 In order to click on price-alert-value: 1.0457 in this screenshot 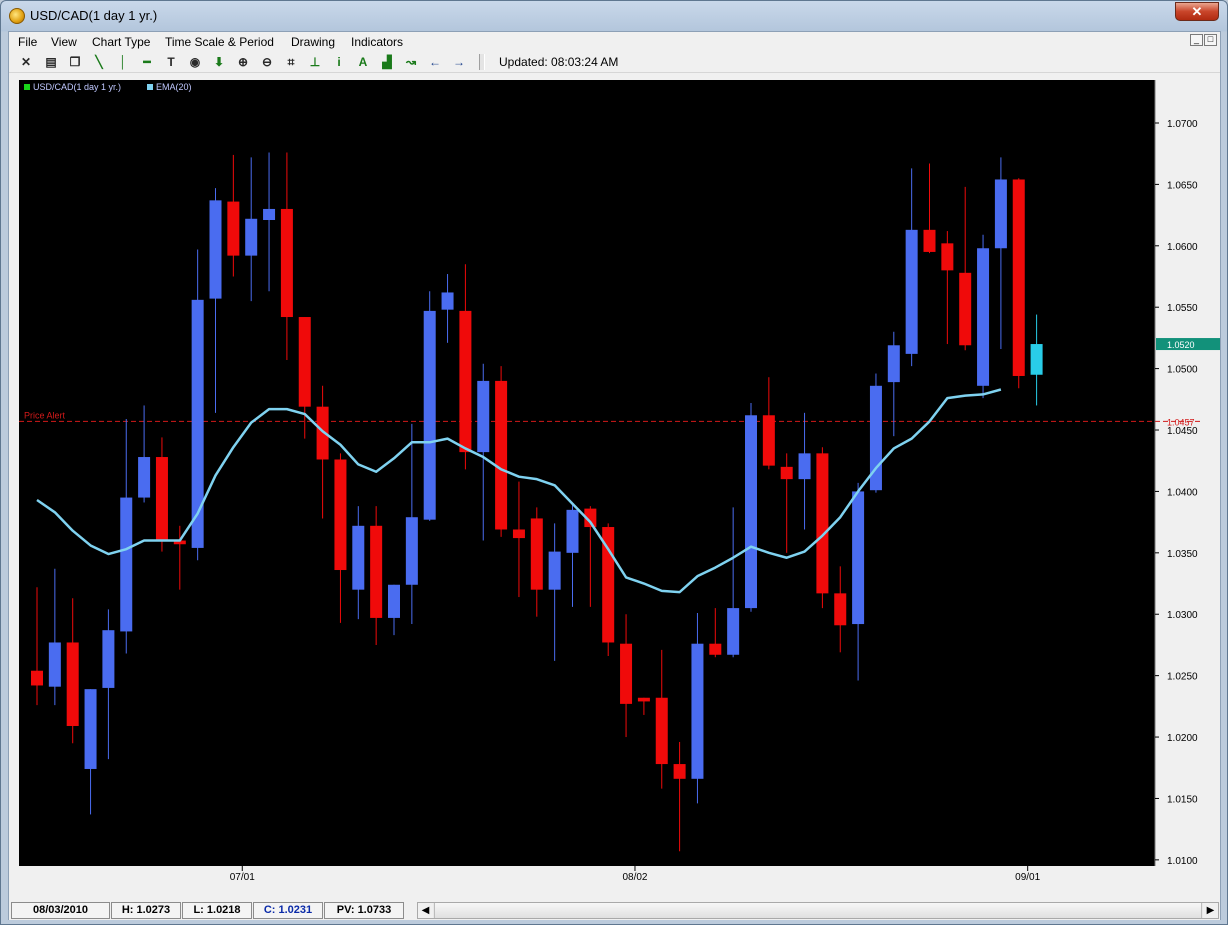, I will do `click(1181, 422)`.